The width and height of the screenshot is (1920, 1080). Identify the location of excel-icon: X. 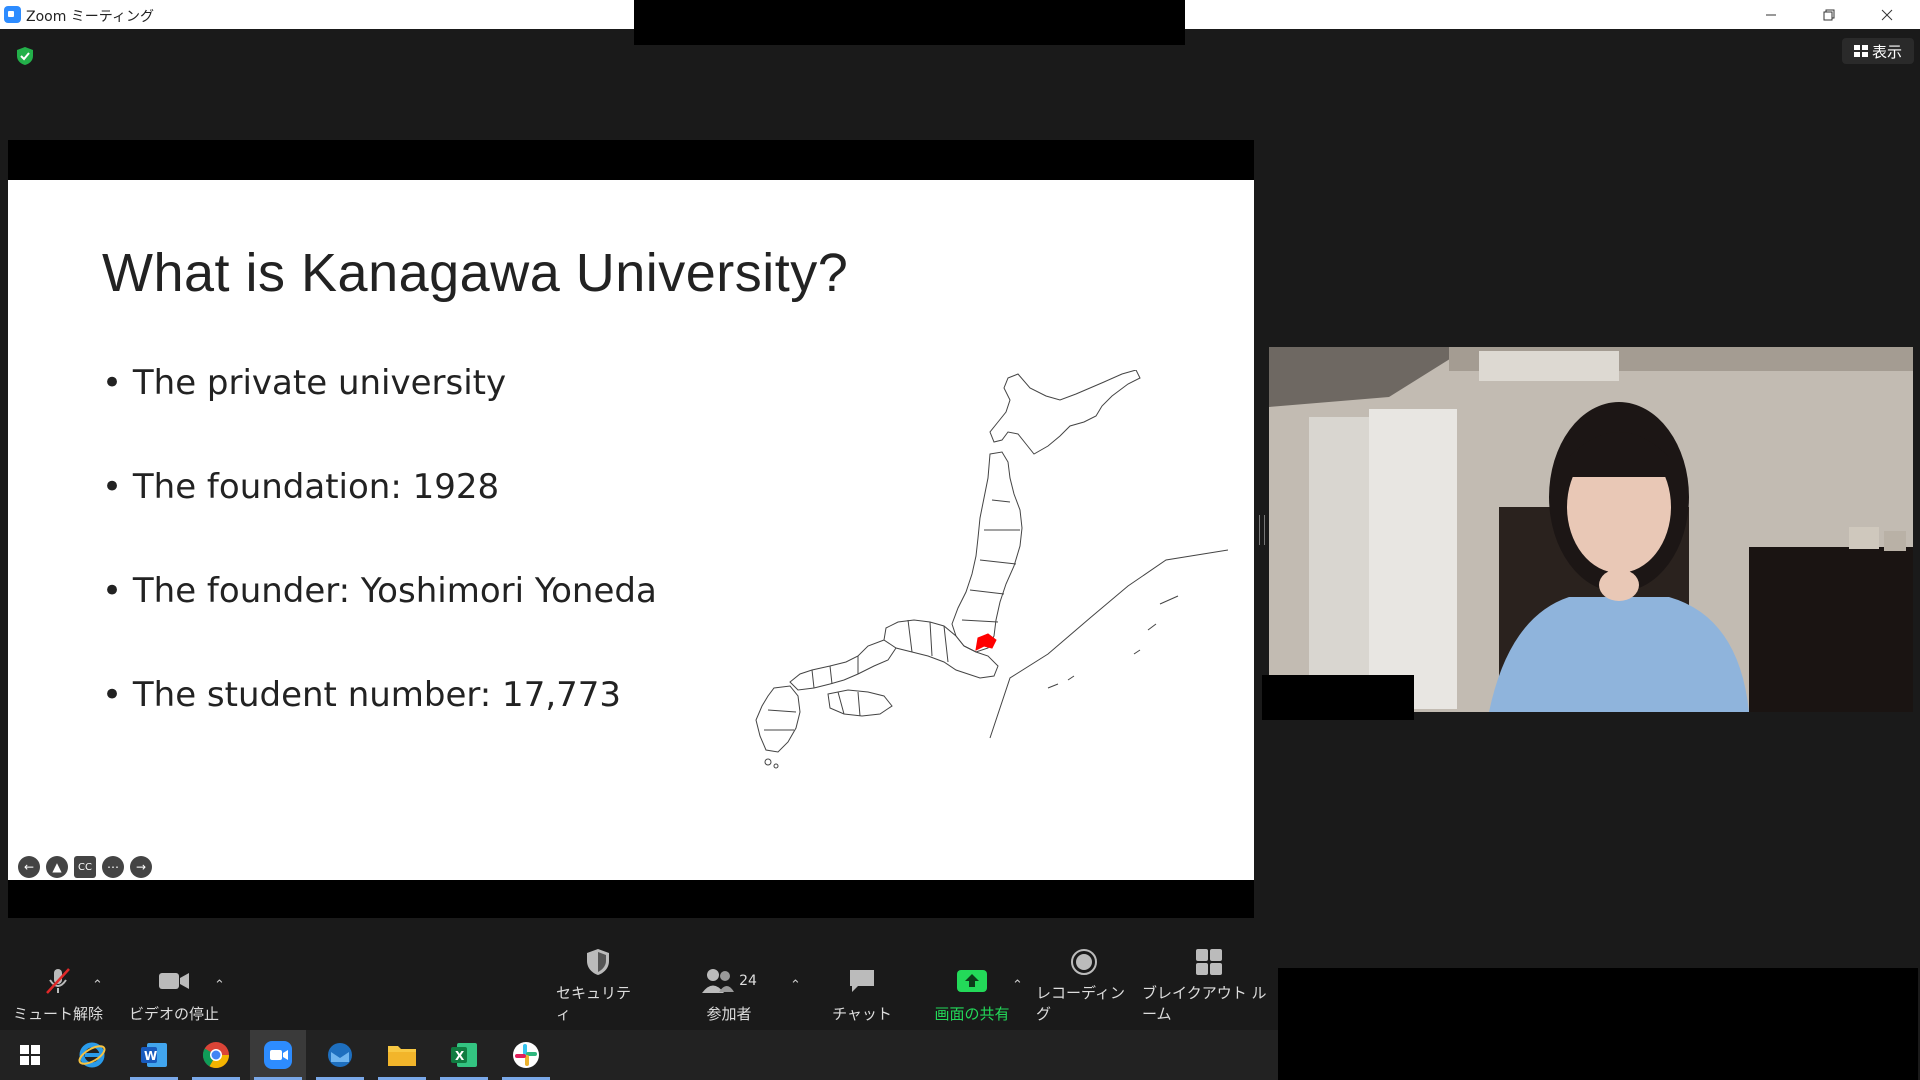
(464, 1055).